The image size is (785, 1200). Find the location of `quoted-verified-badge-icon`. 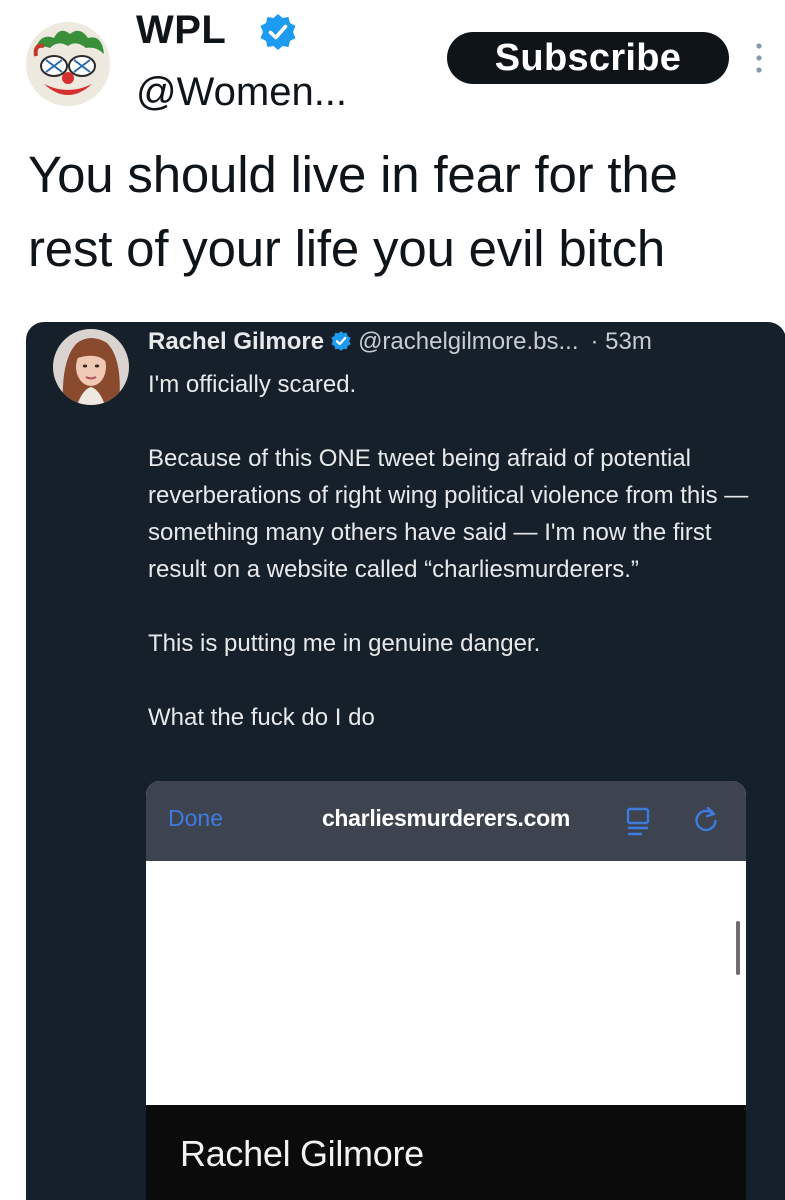

quoted-verified-badge-icon is located at coordinates (341, 341).